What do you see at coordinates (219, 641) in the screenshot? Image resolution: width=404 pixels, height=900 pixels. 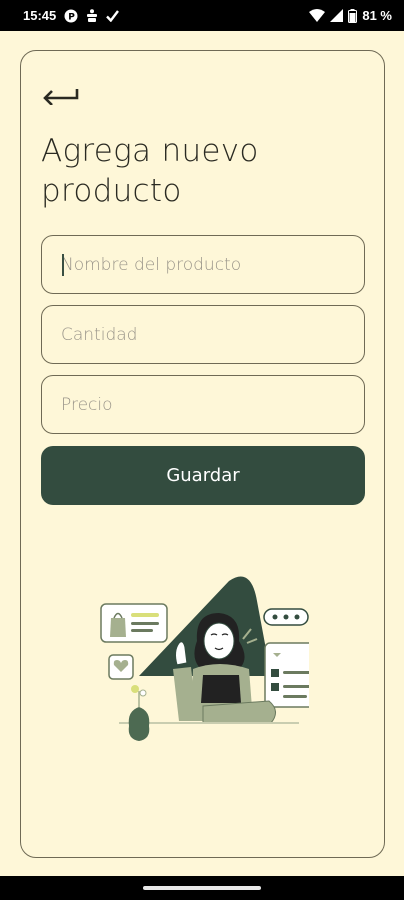 I see `person-face` at bounding box center [219, 641].